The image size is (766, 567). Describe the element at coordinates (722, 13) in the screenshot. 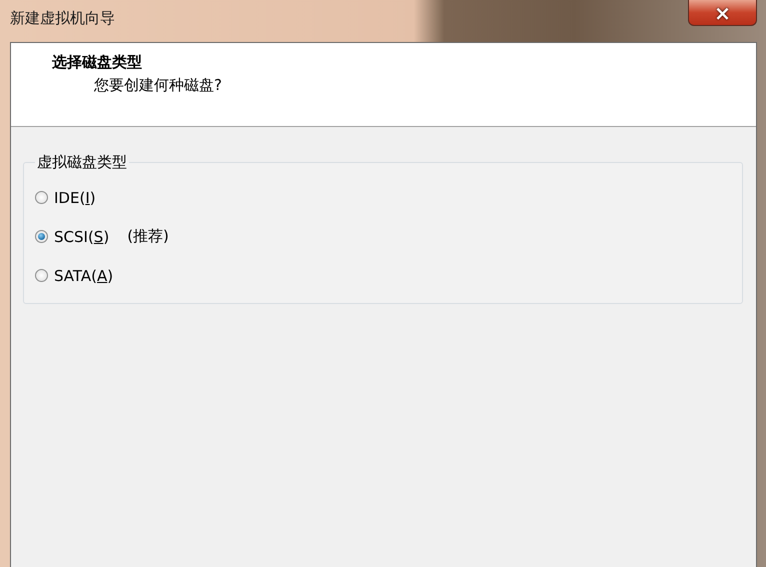

I see `close-button: ×` at that location.